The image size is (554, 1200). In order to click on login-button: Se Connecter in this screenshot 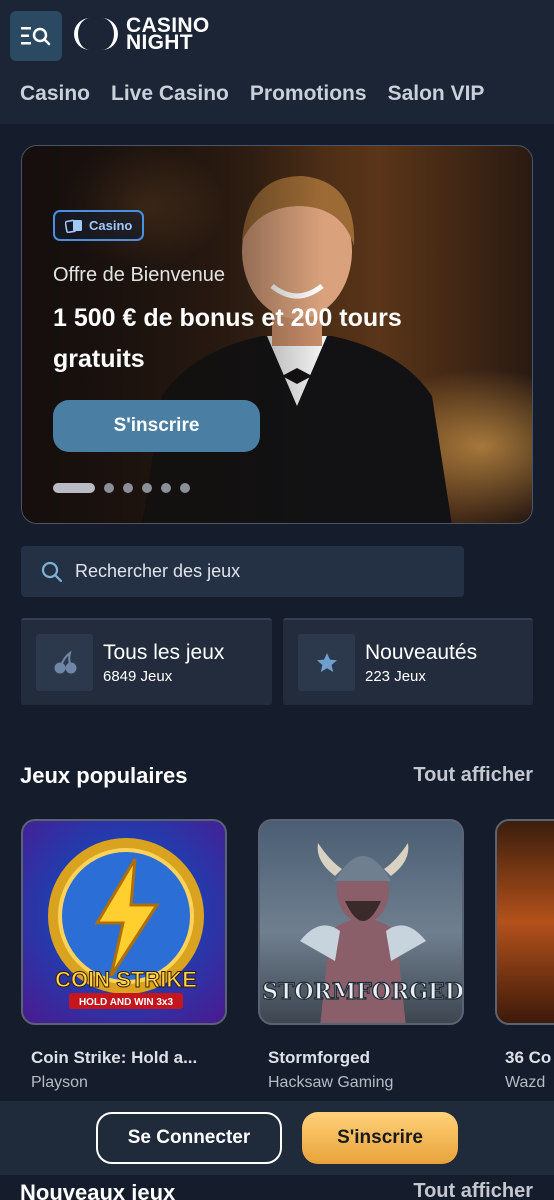, I will do `click(189, 1138)`.